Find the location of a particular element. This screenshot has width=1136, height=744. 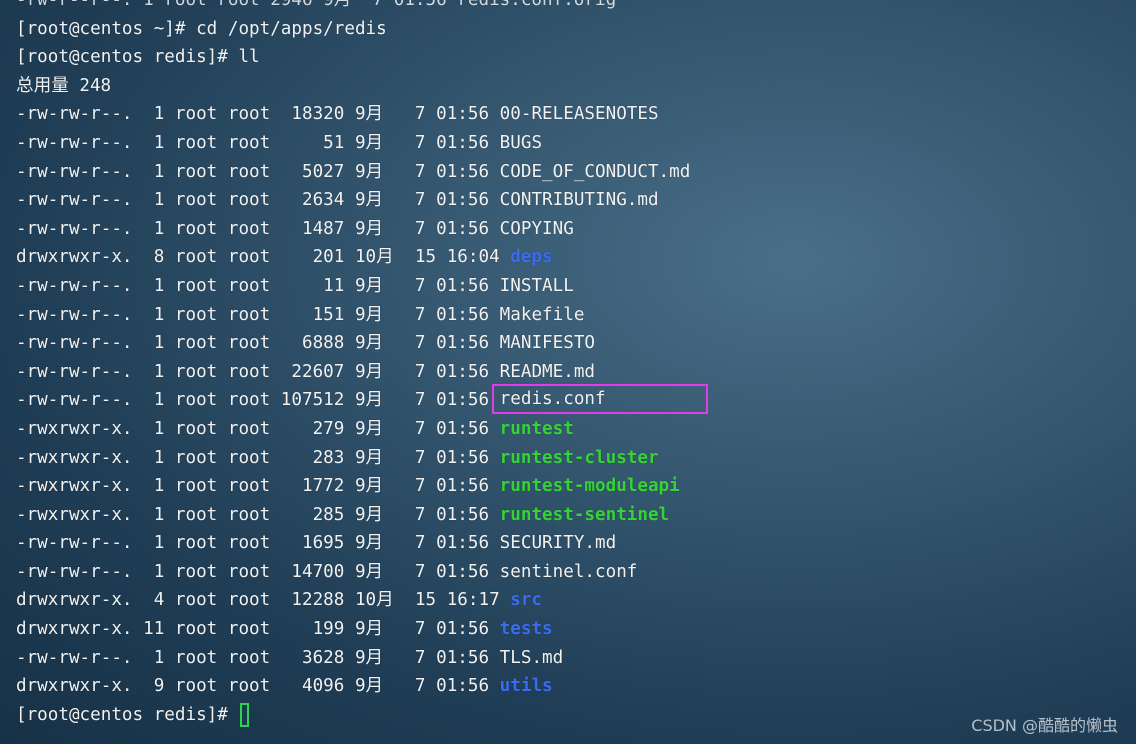

command-ll: [root@centos redis]# ll is located at coordinates (138, 57).